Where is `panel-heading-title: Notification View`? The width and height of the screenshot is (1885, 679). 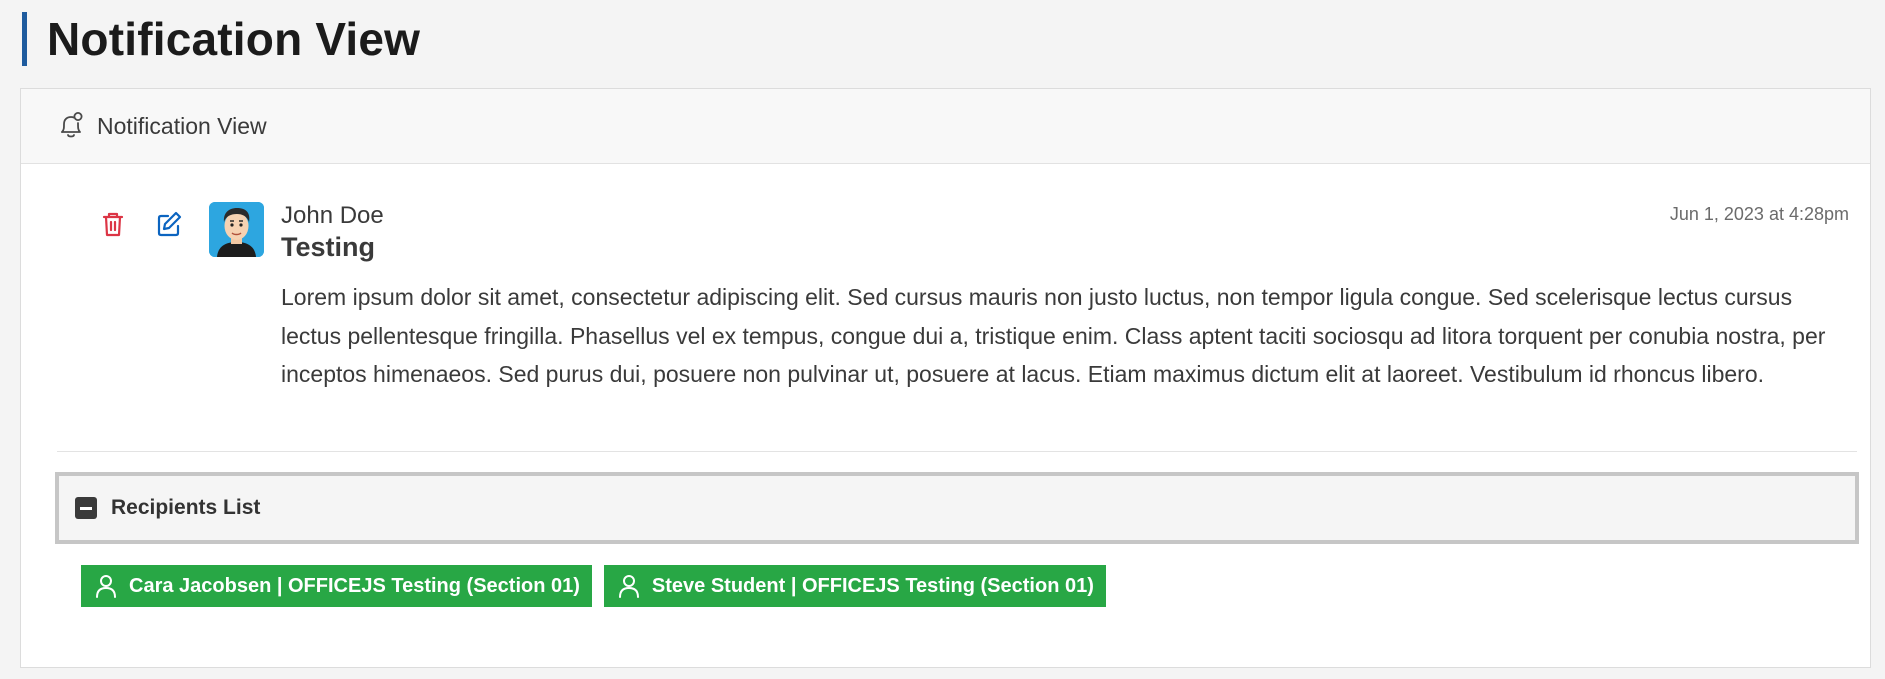
panel-heading-title: Notification View is located at coordinates (182, 125).